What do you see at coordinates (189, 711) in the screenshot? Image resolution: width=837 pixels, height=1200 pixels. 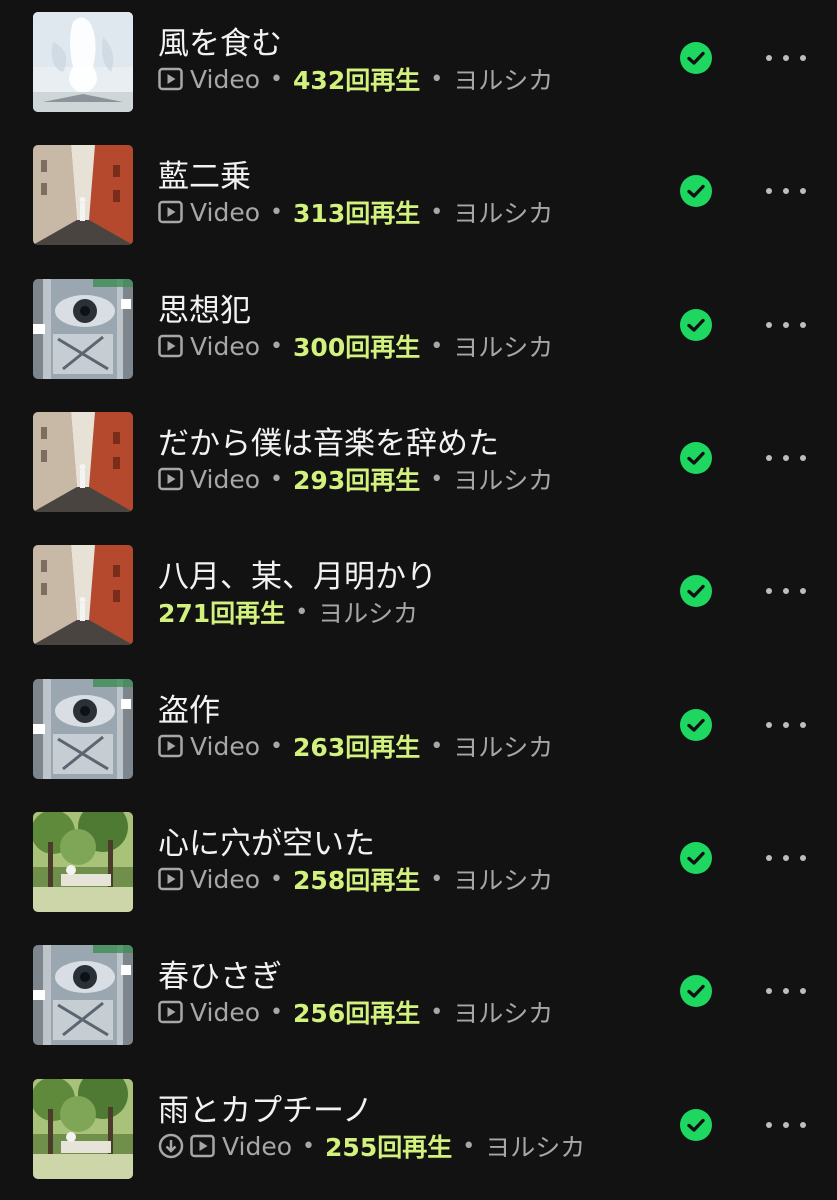 I see `track-title: 盗作` at bounding box center [189, 711].